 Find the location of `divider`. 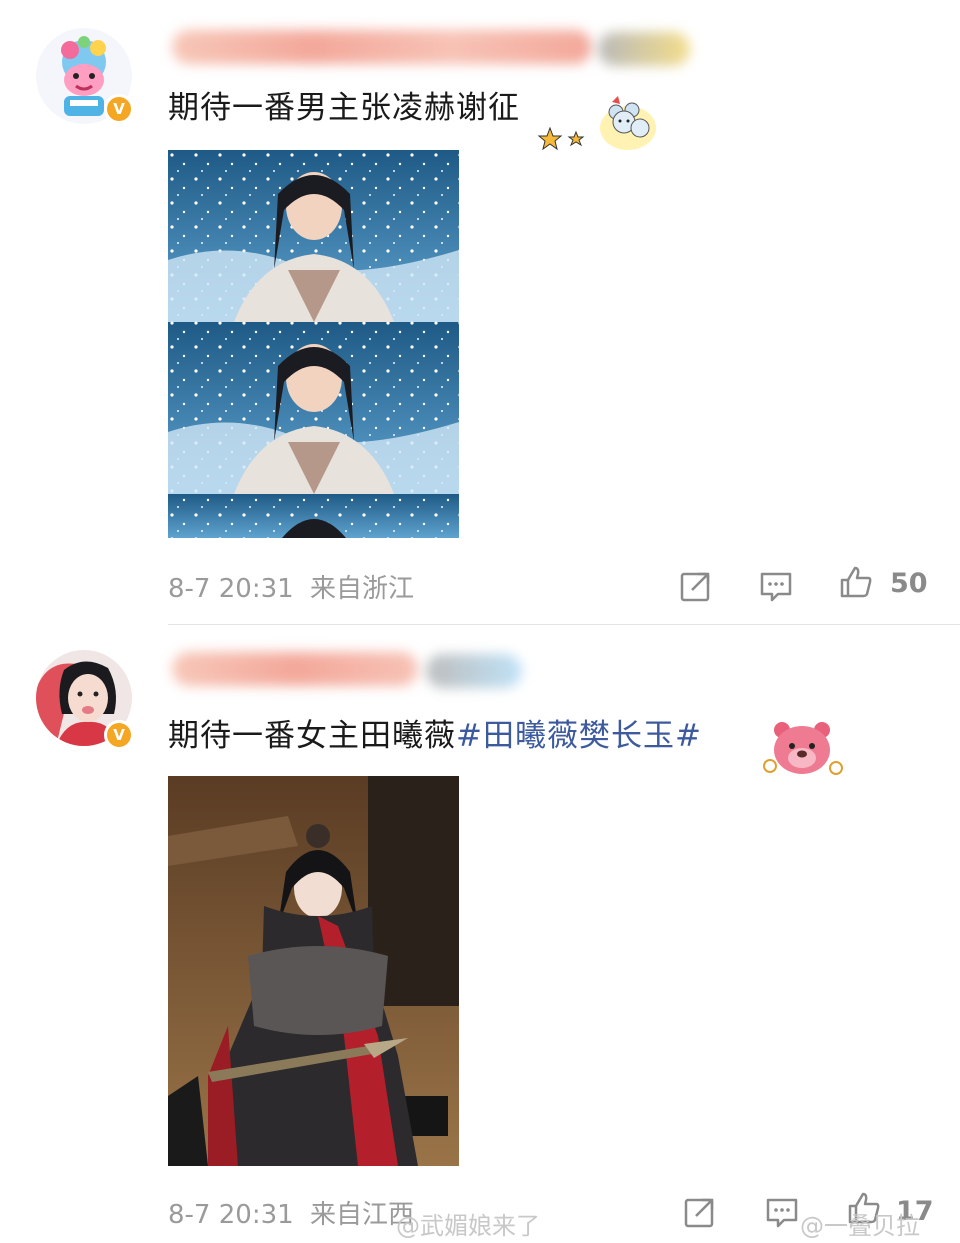

divider is located at coordinates (564, 624).